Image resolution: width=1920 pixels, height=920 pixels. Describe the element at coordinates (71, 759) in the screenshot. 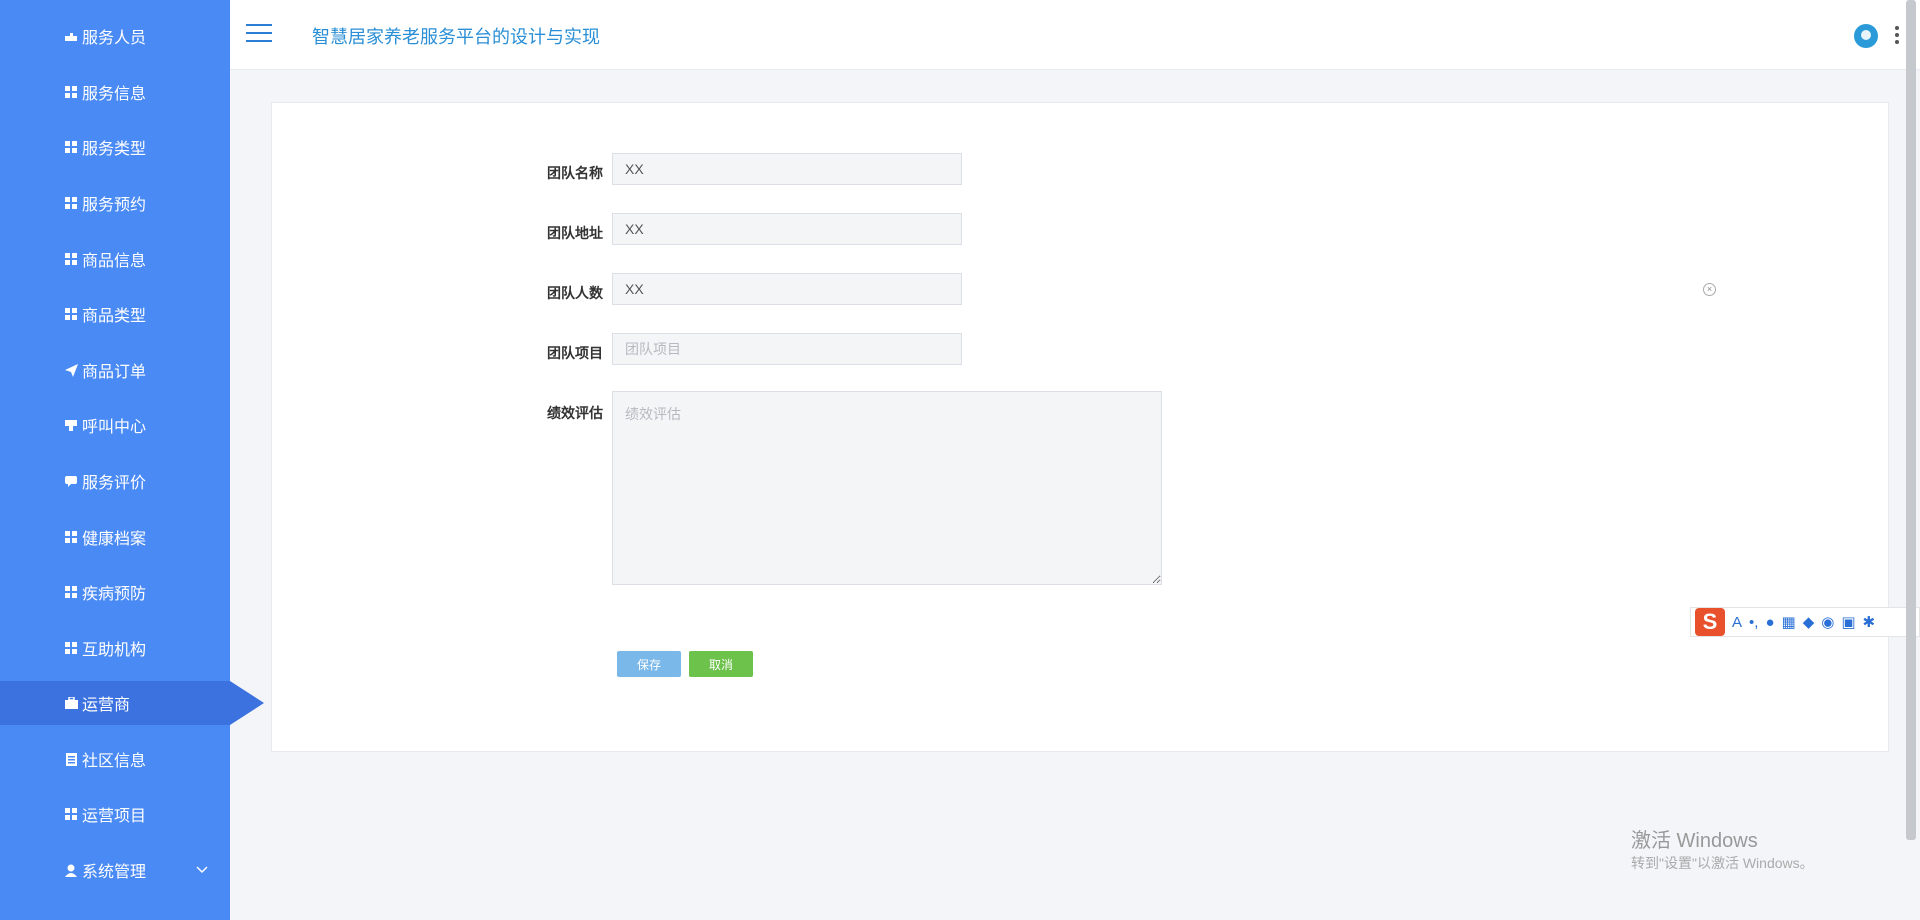

I see `document-icon` at that location.